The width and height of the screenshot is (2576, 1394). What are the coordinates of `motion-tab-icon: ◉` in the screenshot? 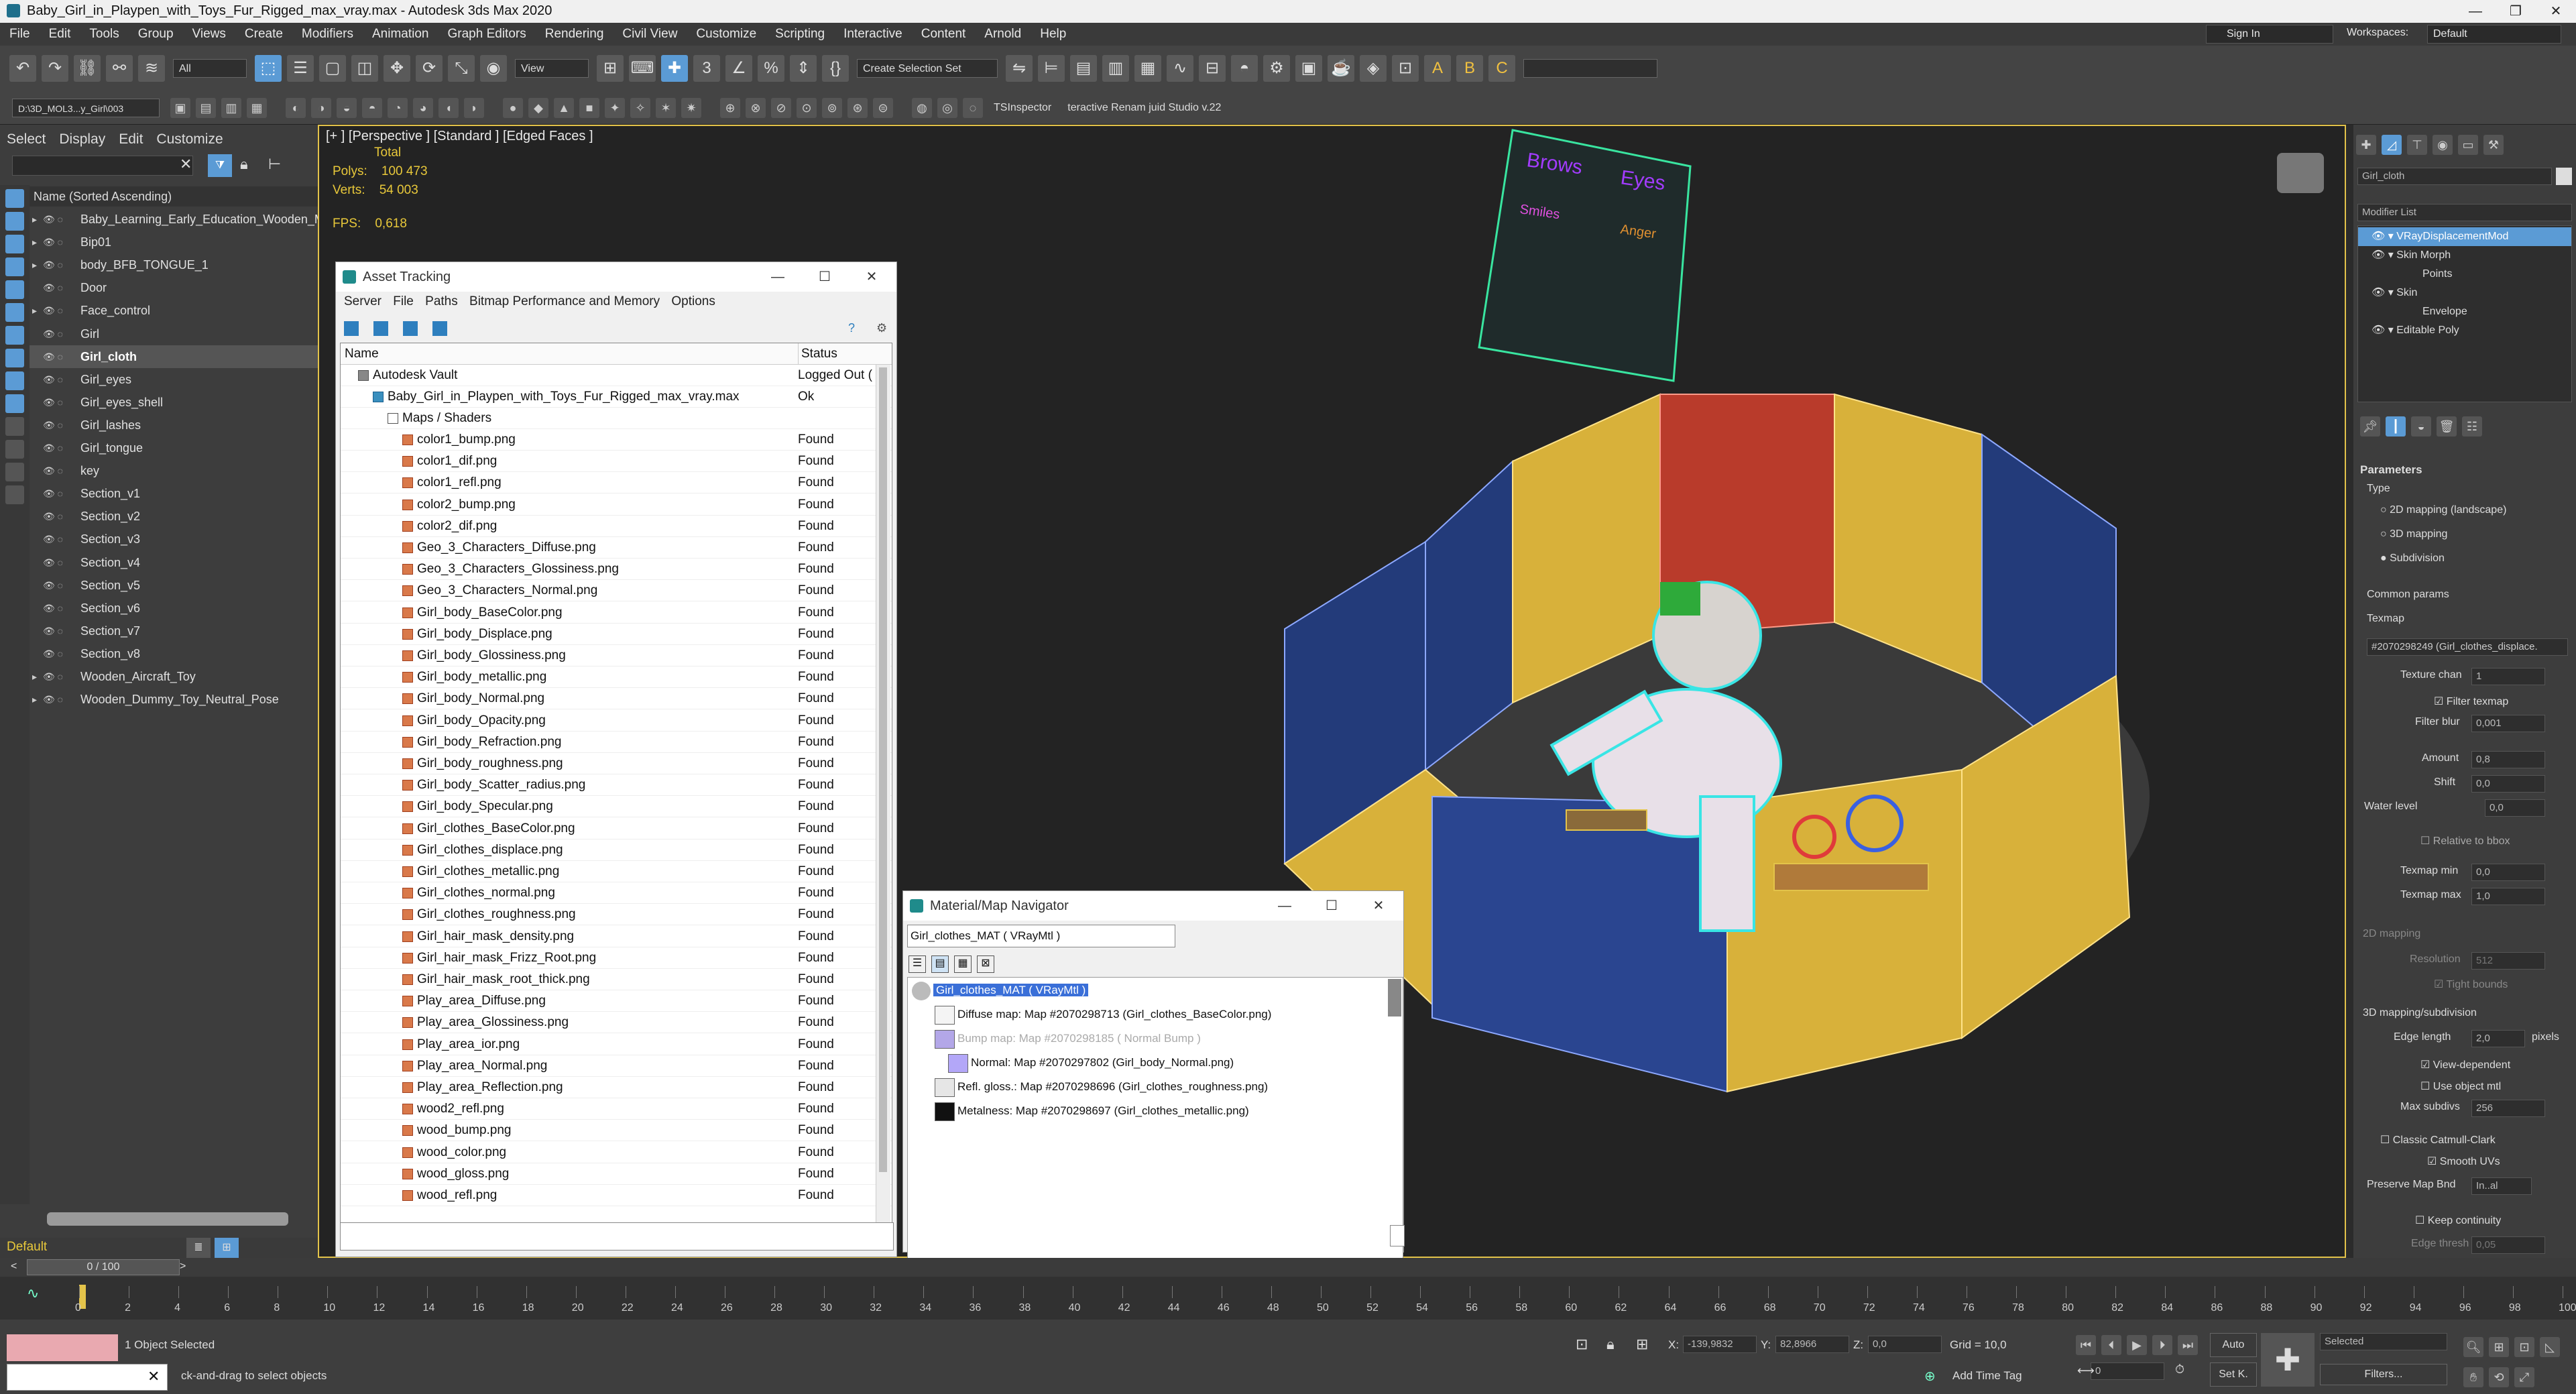 It's located at (2443, 145).